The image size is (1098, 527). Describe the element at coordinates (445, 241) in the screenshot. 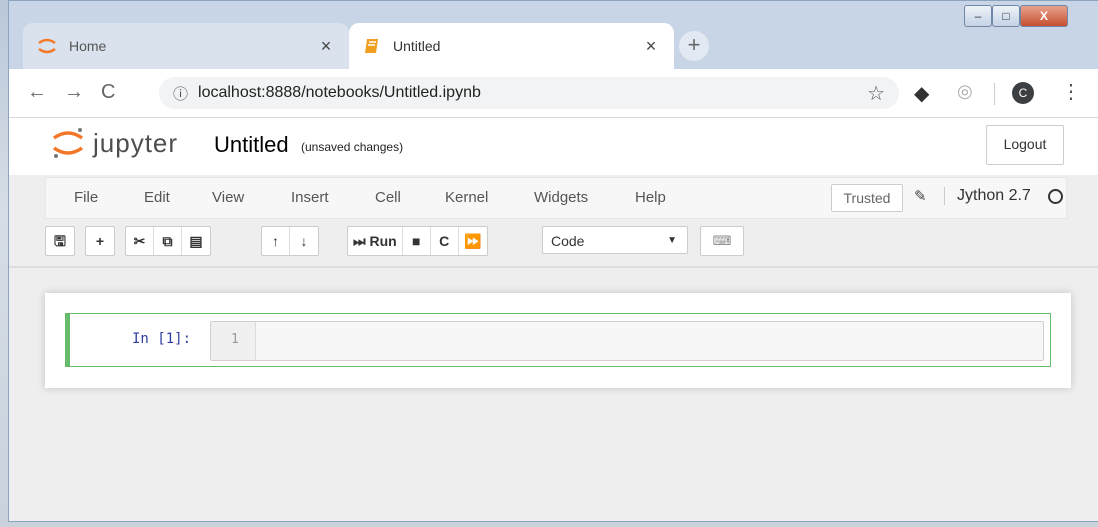

I see `restart-icon: C` at that location.